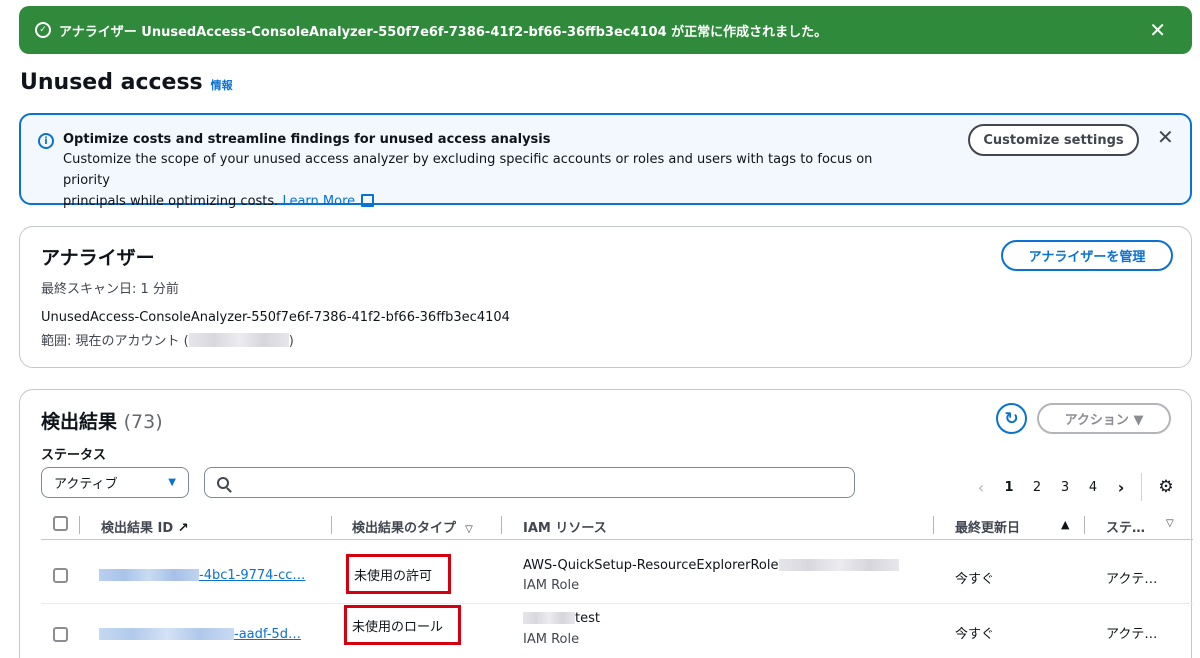  What do you see at coordinates (1011, 418) in the screenshot?
I see `refresh-icon: ↻` at bounding box center [1011, 418].